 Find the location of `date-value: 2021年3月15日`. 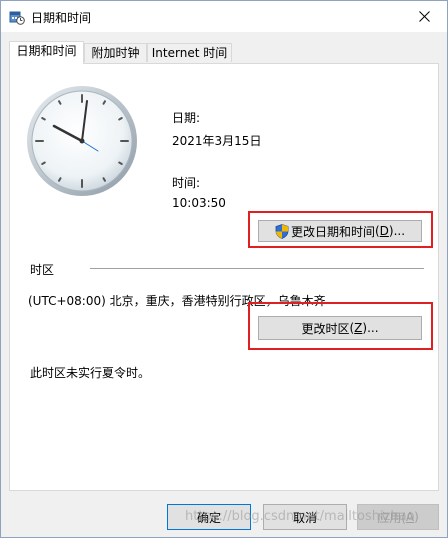

date-value: 2021年3月15日 is located at coordinates (217, 141).